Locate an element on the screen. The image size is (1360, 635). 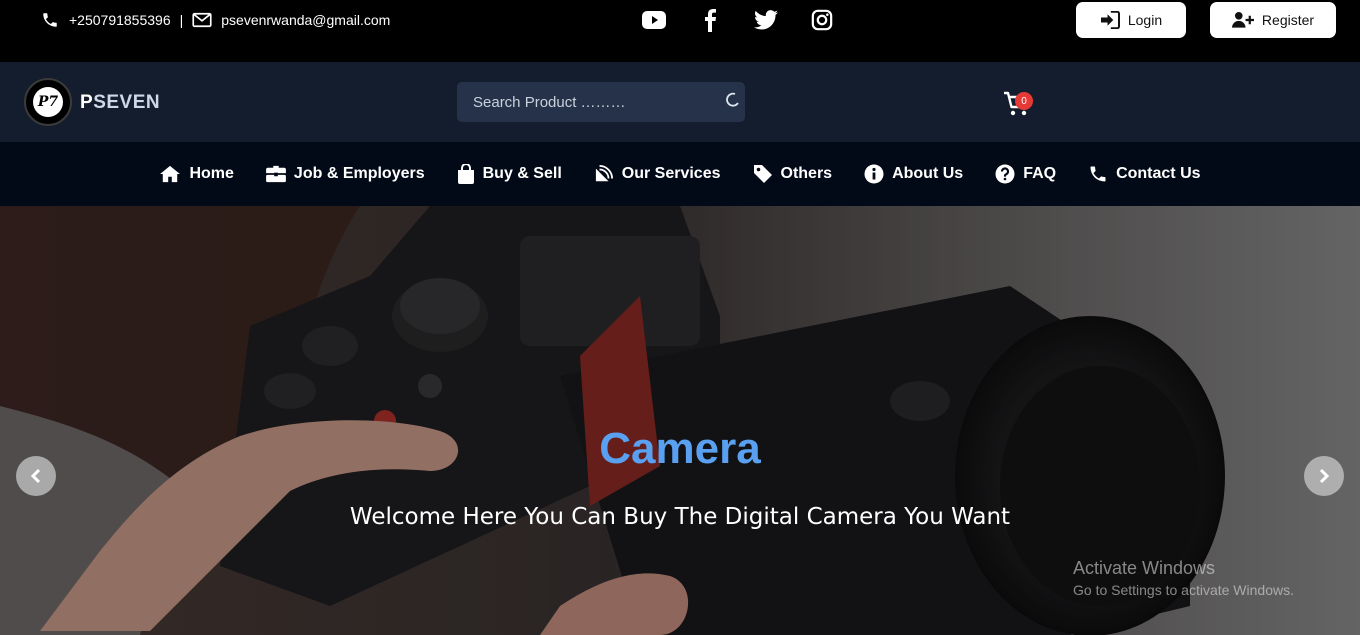
social-links is located at coordinates (752, 20).